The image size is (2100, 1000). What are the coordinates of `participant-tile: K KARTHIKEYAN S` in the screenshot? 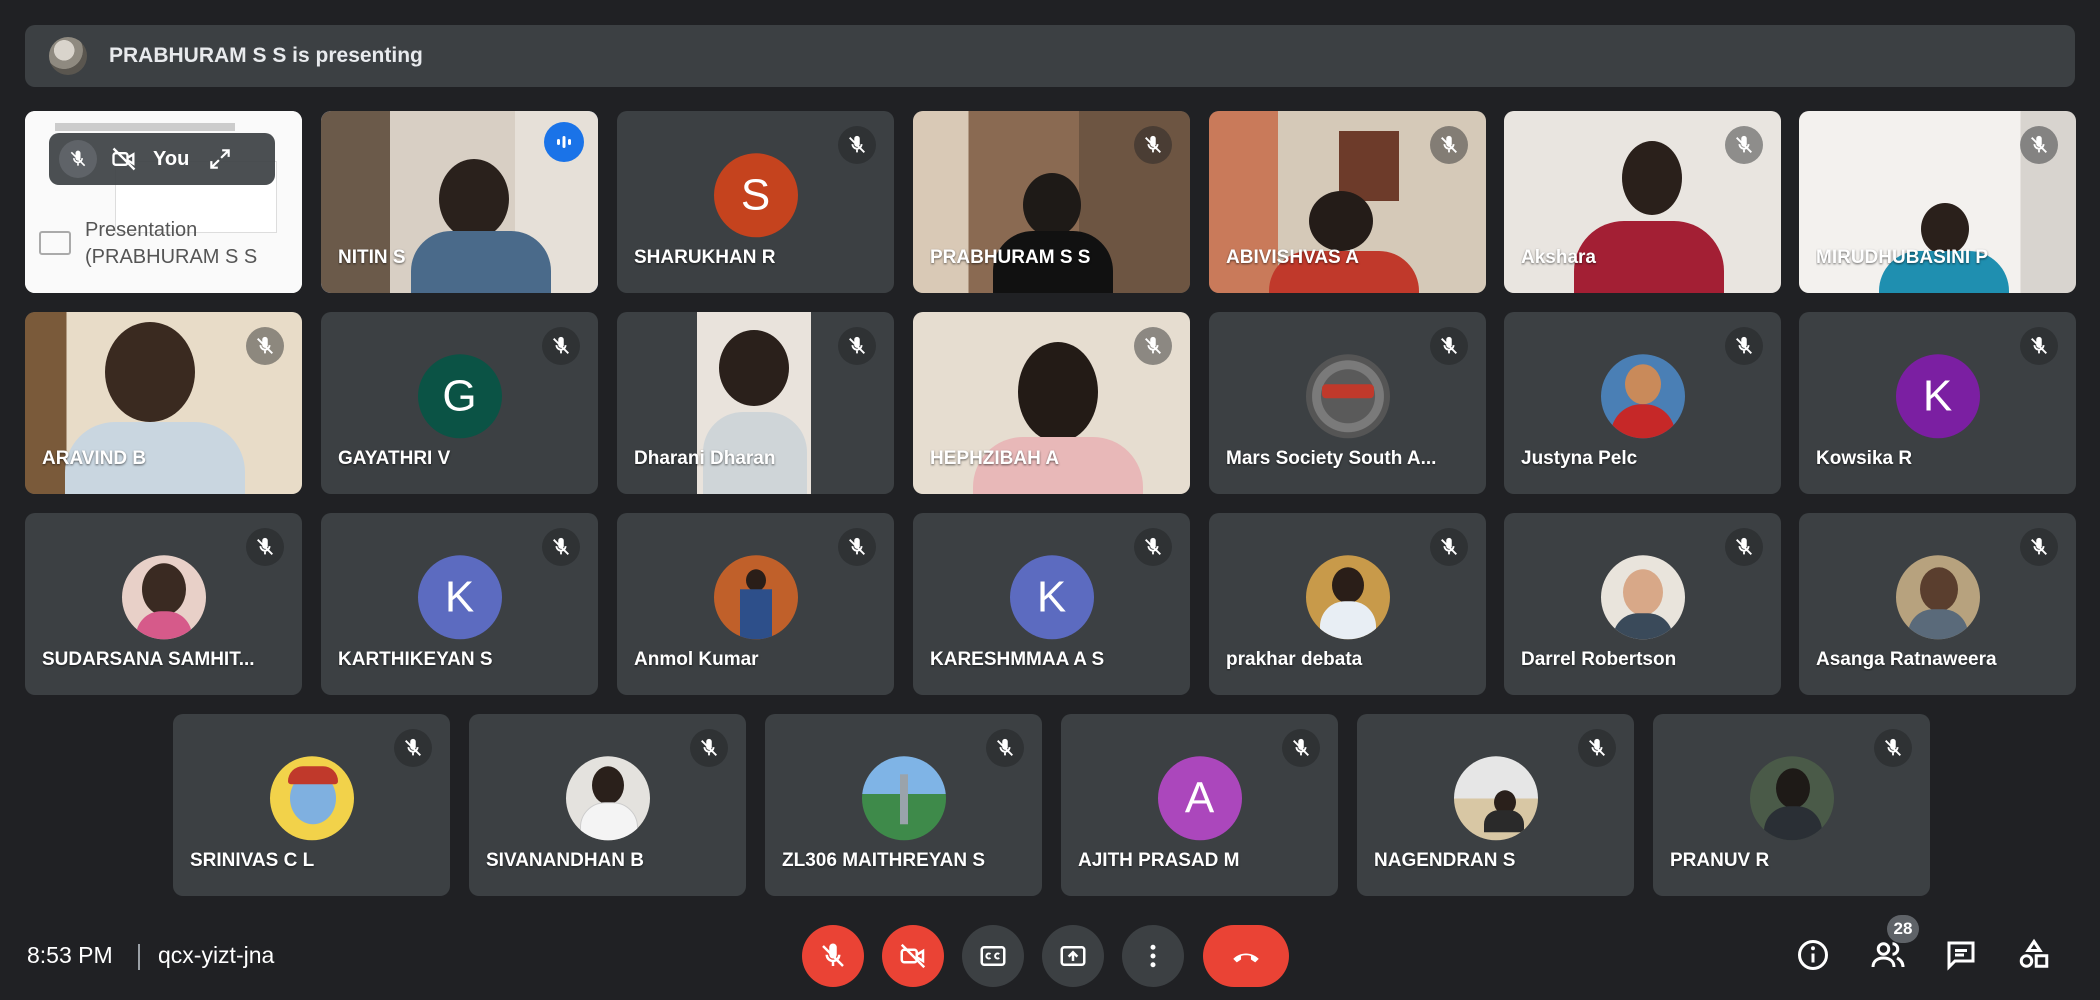 It's located at (459, 604).